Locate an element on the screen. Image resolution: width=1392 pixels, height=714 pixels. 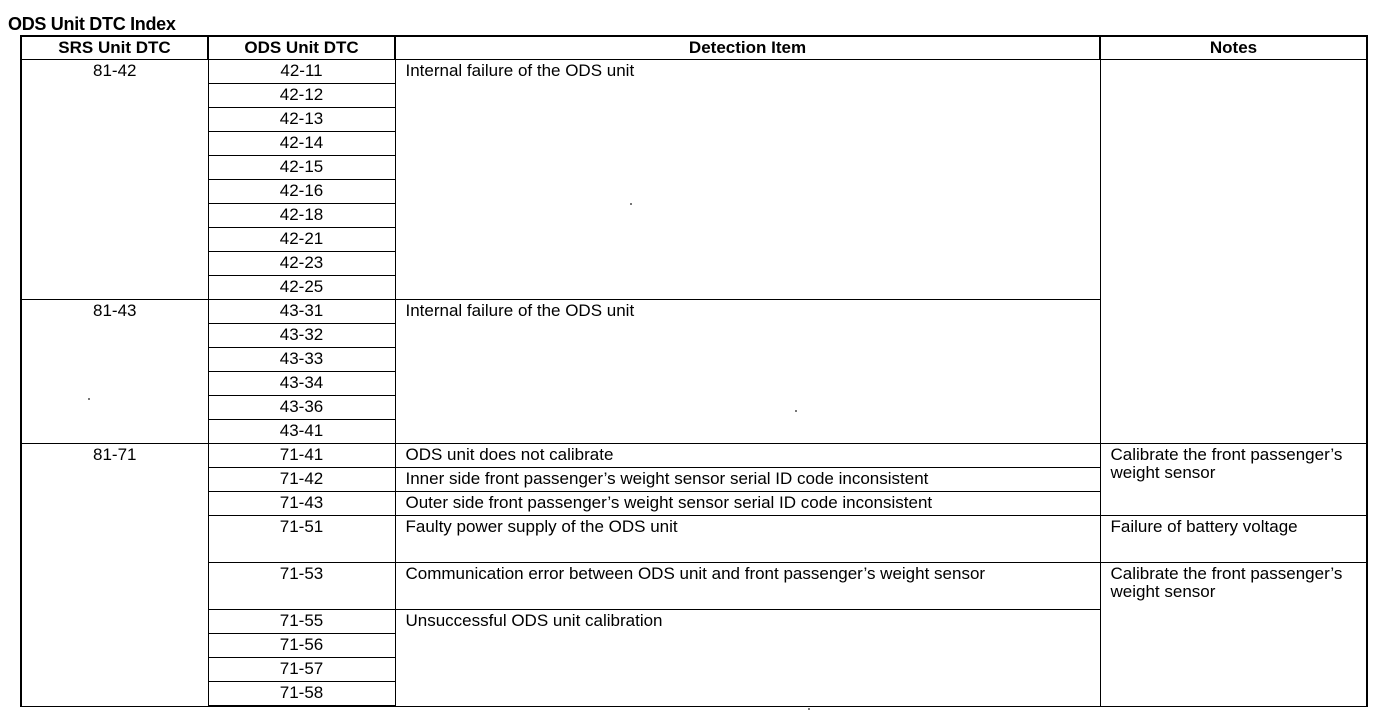
ods-dtc-cell: 42-16 is located at coordinates (301, 191).